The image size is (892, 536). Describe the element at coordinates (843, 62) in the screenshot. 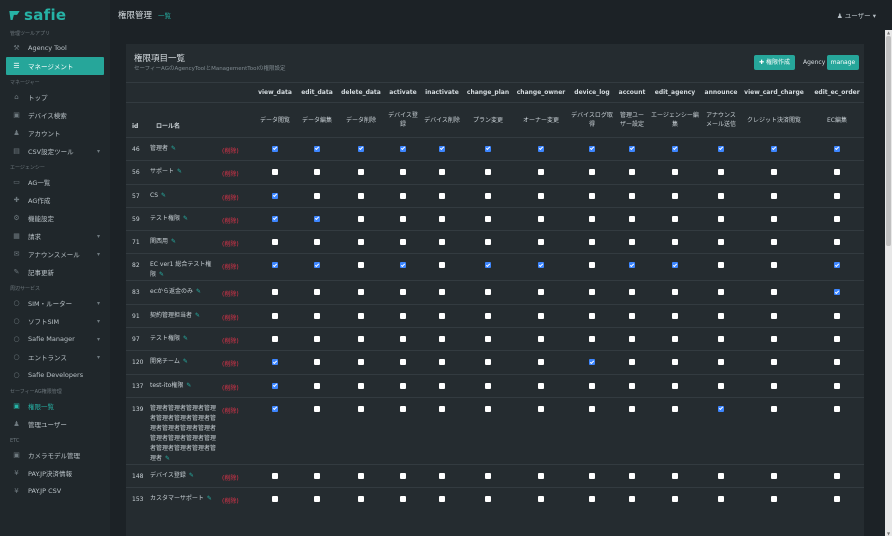

I see `manage-toggle-button: manage` at that location.